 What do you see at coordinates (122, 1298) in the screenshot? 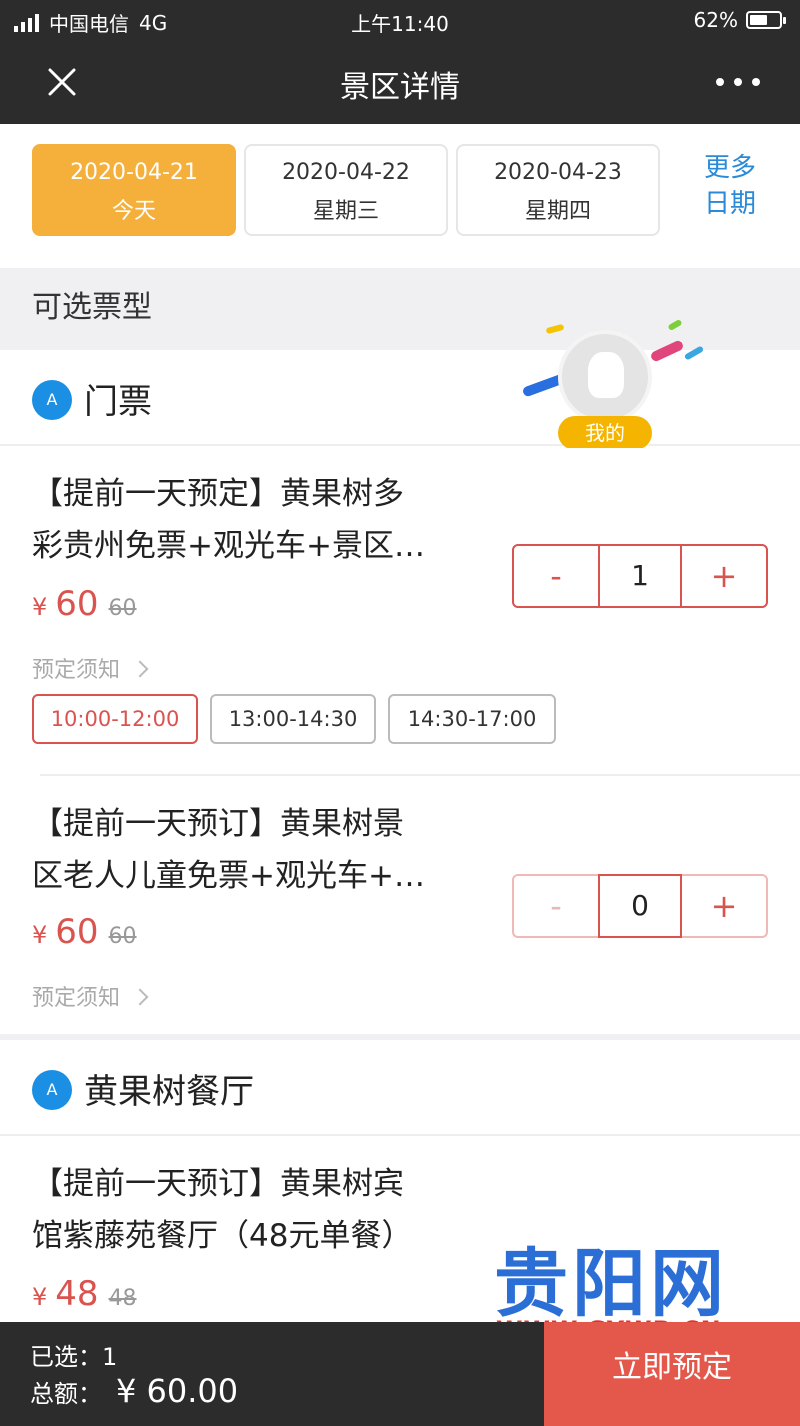
I see `original-price: 48` at bounding box center [122, 1298].